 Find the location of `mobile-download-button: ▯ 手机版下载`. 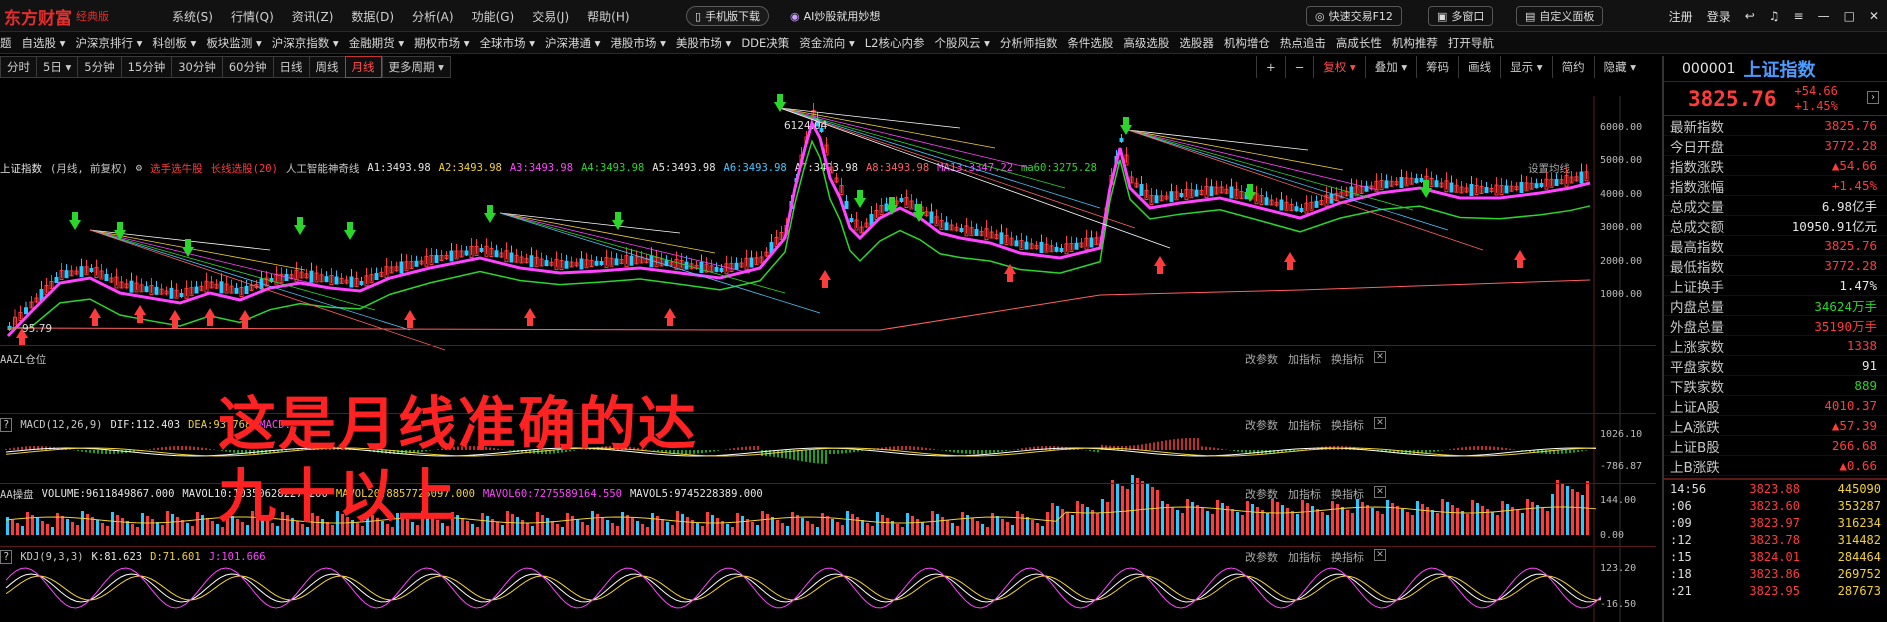

mobile-download-button: ▯ 手机版下载 is located at coordinates (728, 16).